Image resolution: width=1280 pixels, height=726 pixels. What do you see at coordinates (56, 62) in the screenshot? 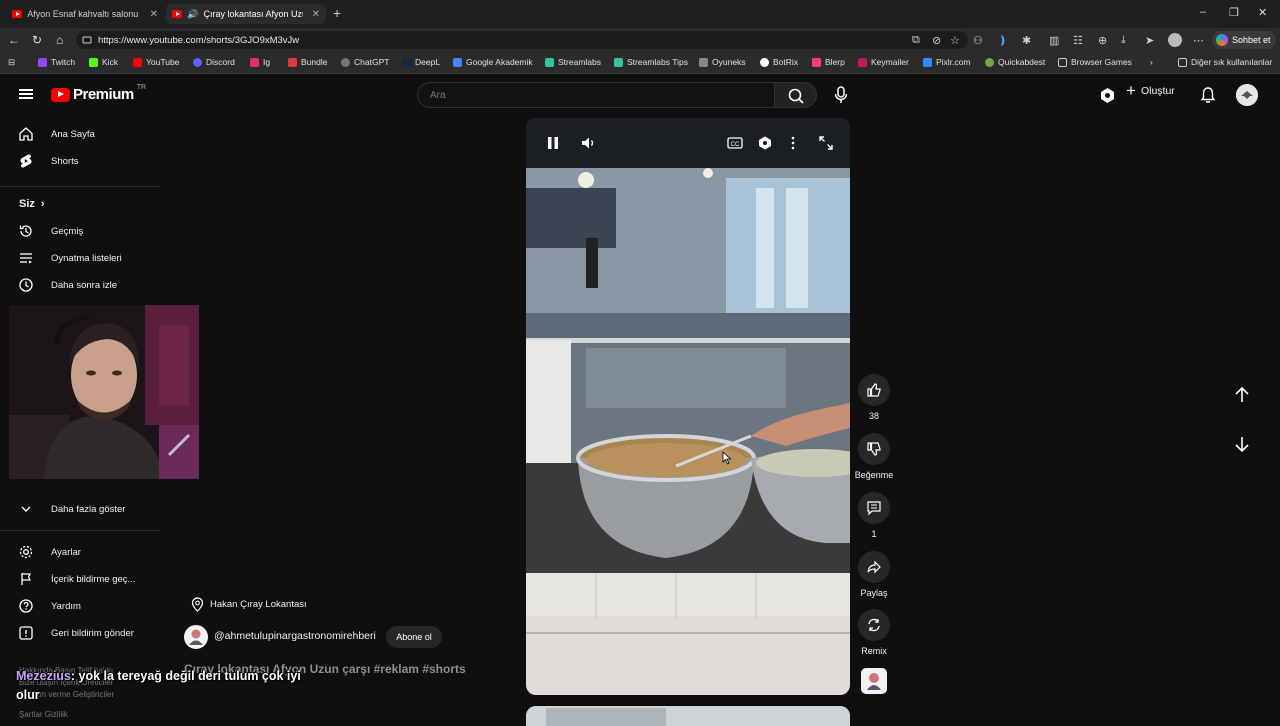
I see `bookmark-twitch: Twitch` at bounding box center [56, 62].